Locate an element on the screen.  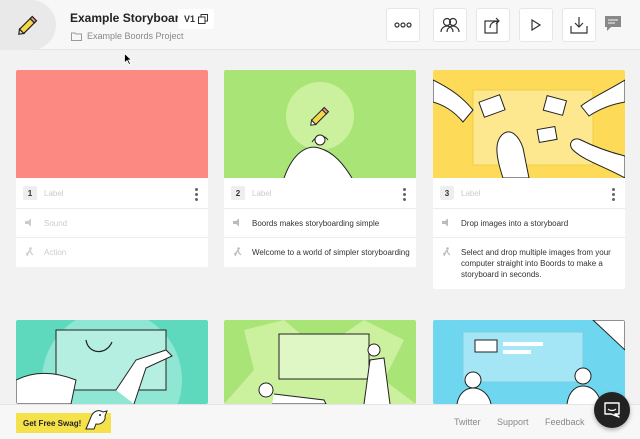
support-link: Support is located at coordinates (513, 422).